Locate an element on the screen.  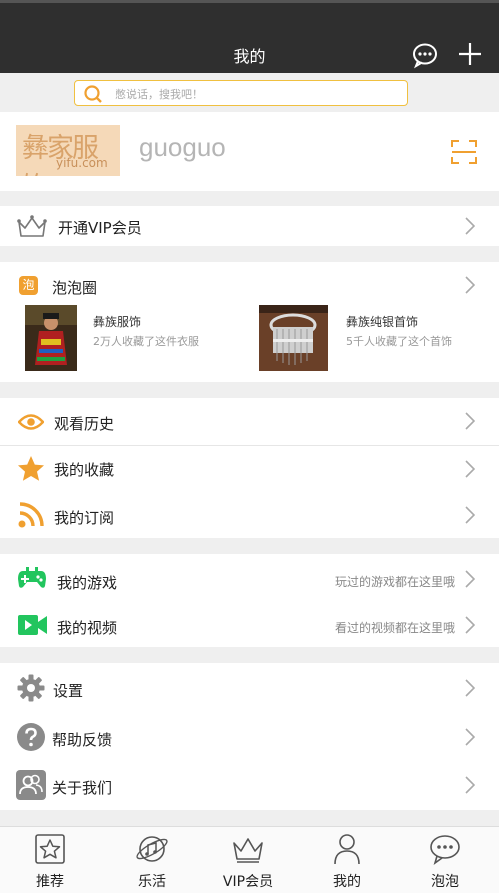
settings-row: 设置 is located at coordinates (249, 688).